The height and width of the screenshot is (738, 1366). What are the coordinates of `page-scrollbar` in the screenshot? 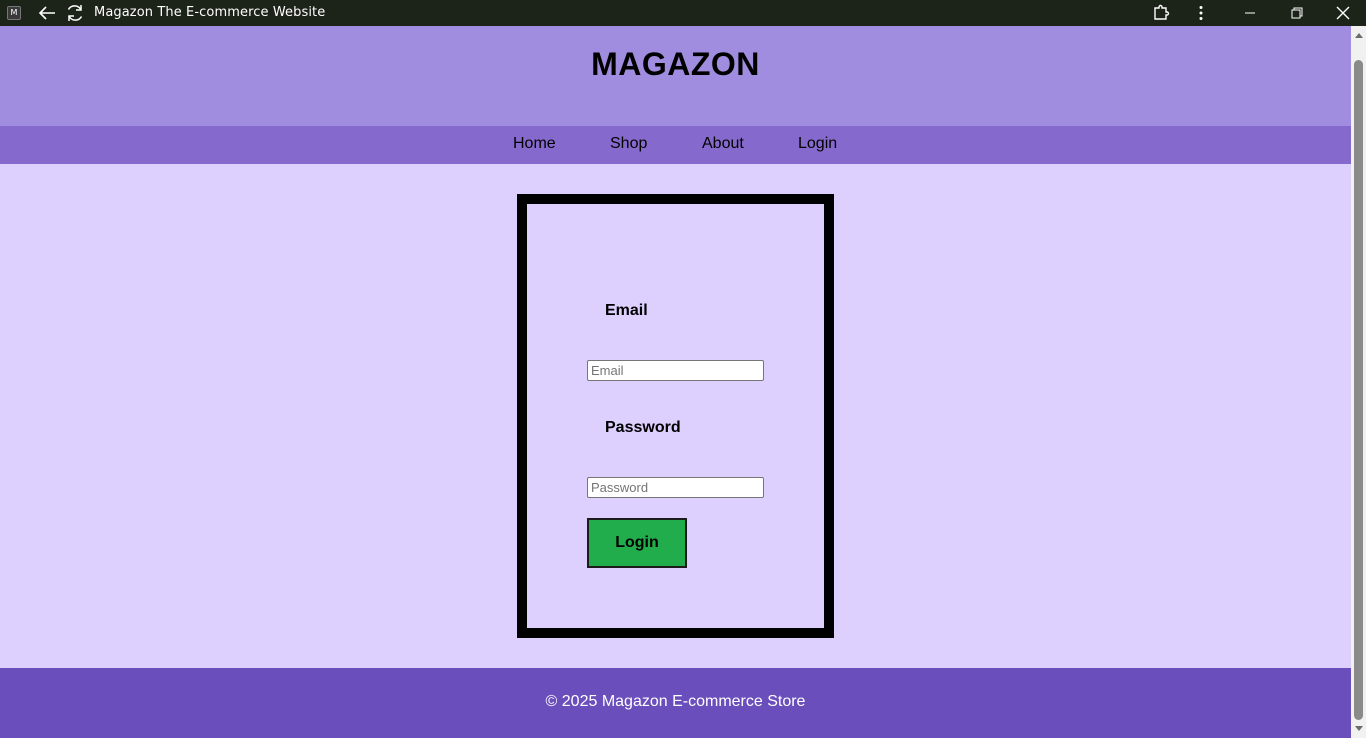 It's located at (1358, 382).